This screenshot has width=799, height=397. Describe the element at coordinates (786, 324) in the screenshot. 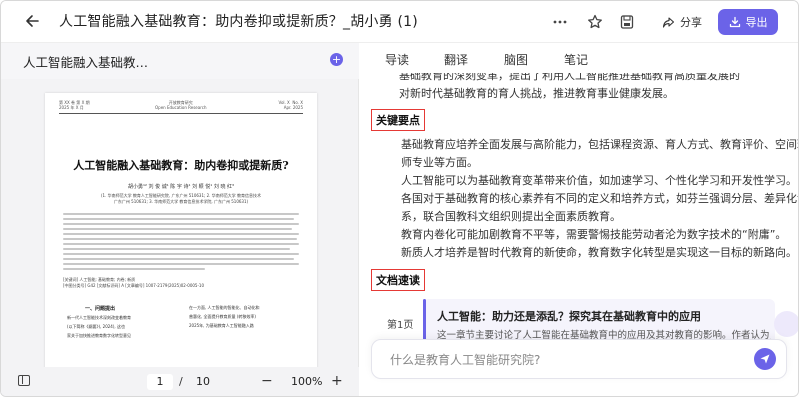

I see `assistant-avatar-icon` at that location.